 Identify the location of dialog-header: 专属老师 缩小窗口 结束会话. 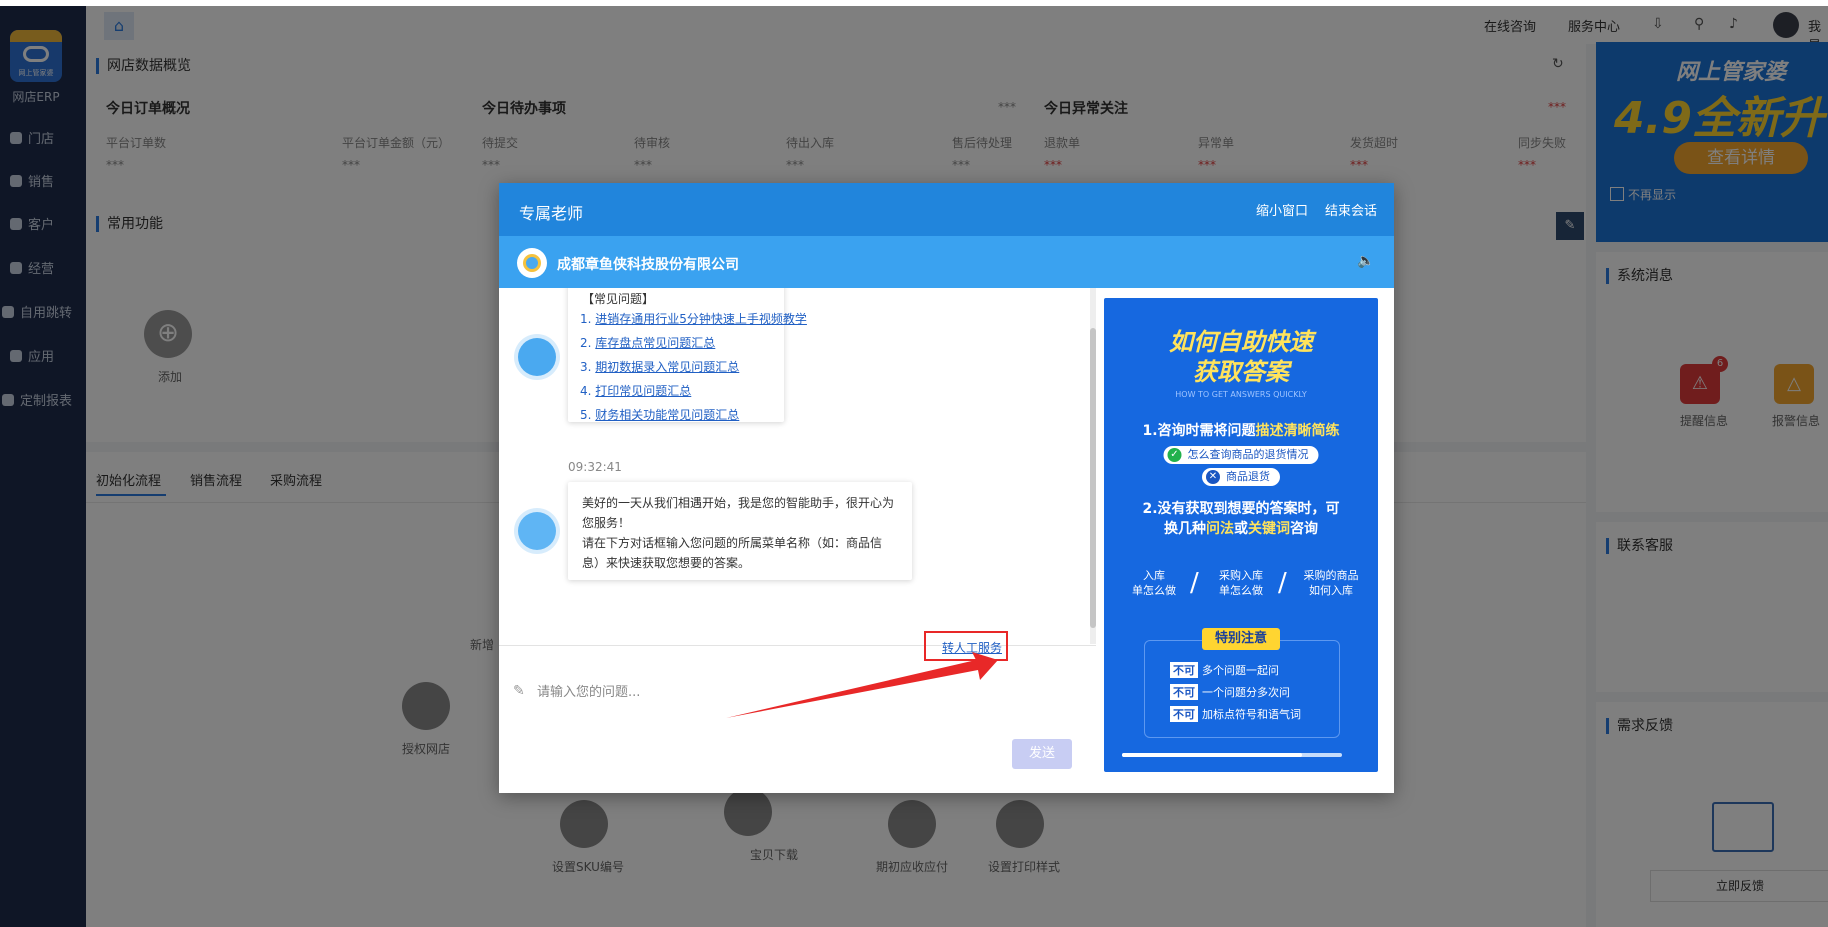
(946, 209).